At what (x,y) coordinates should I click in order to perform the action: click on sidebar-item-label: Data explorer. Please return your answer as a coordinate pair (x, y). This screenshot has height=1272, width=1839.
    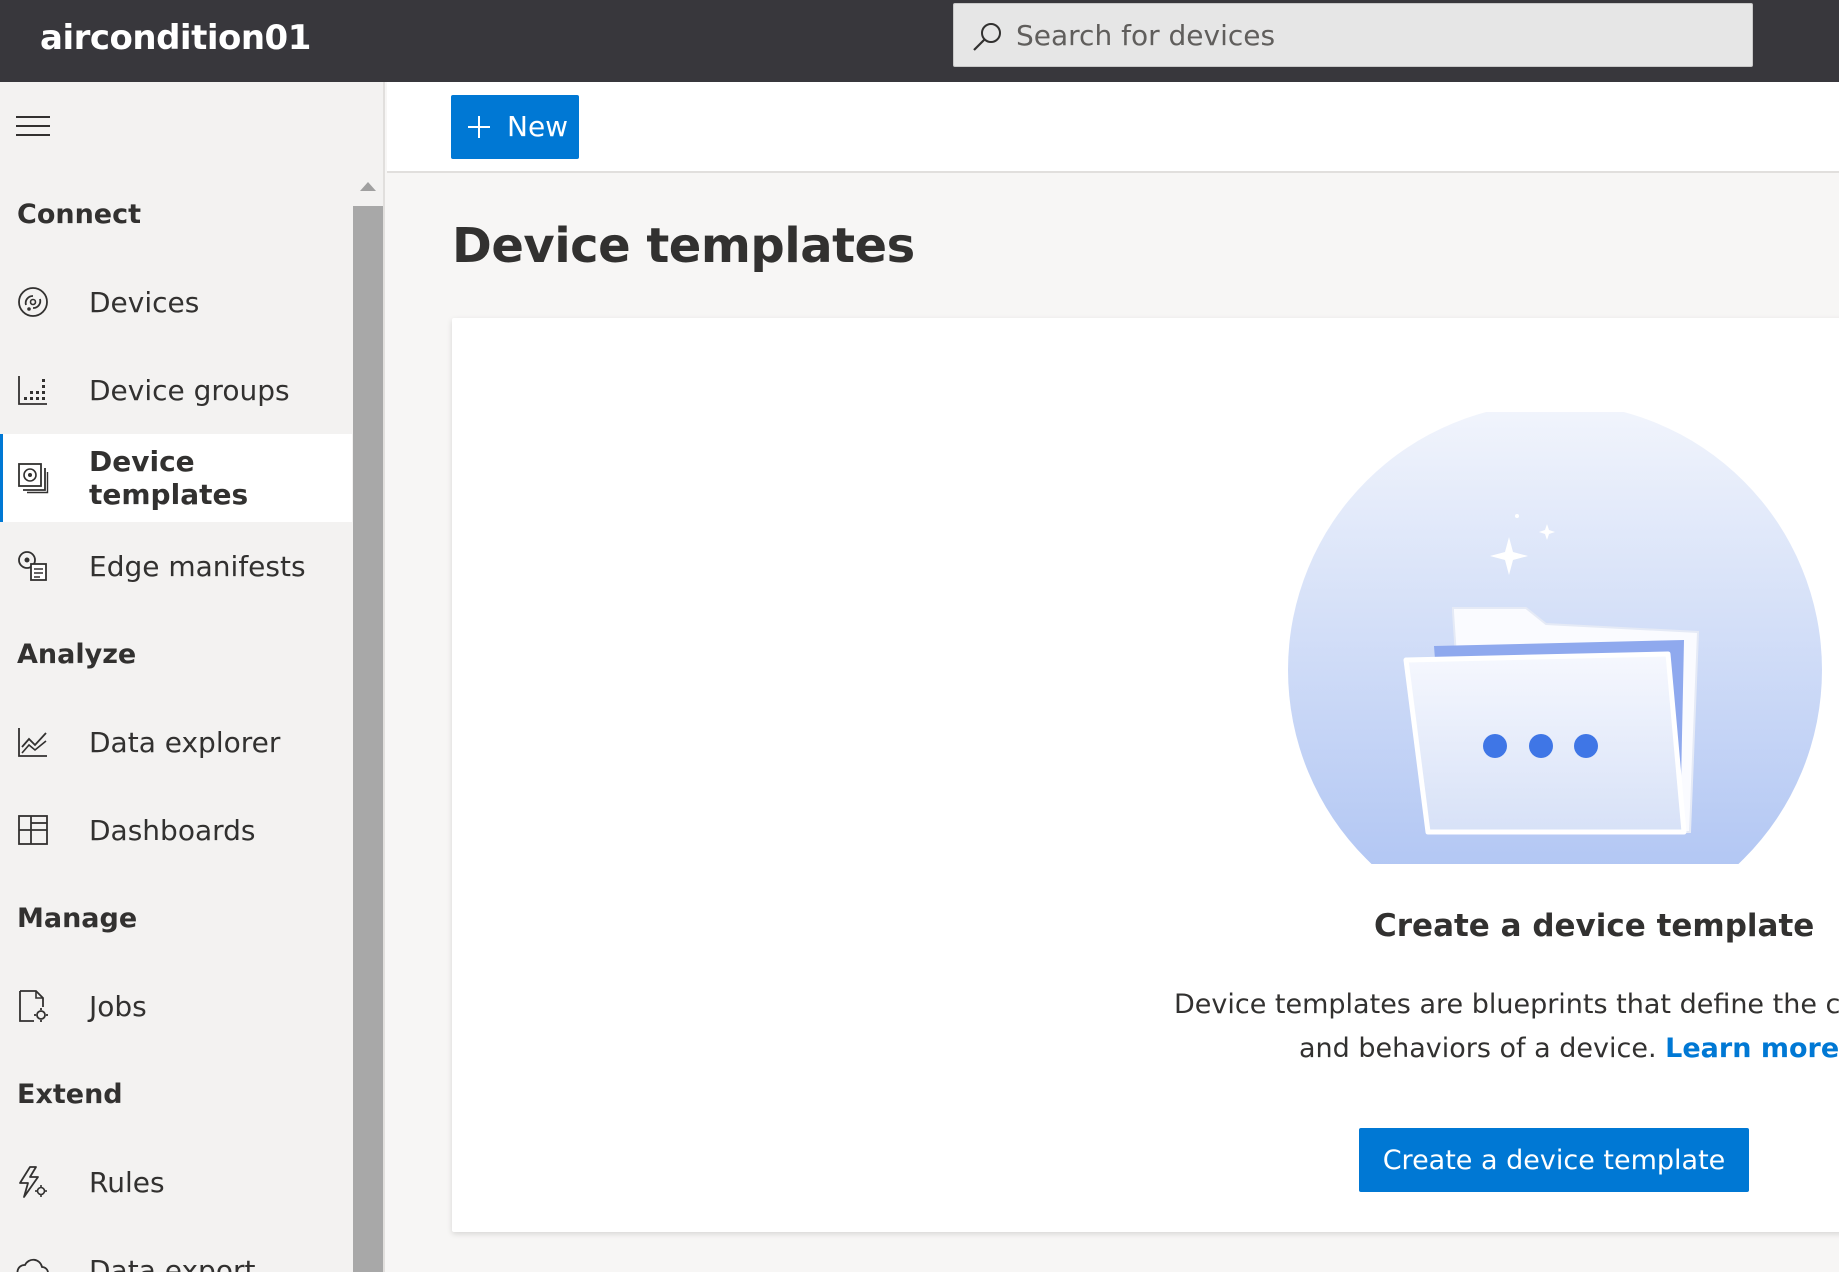
    Looking at the image, I should click on (185, 742).